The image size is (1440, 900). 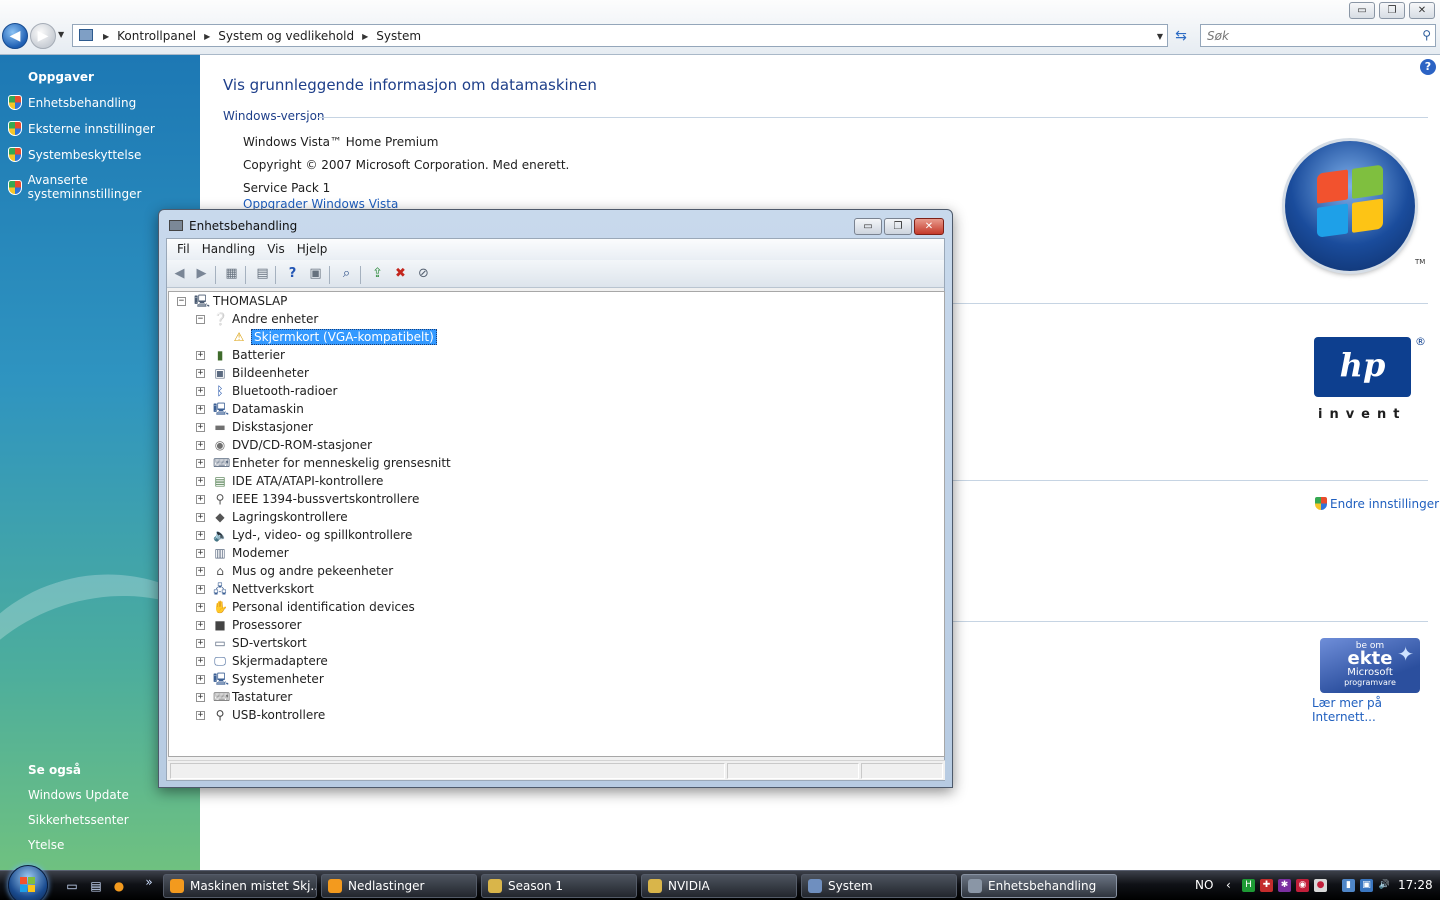 I want to click on tree-category-tastaturer: + ⌨ Tastaturer, so click(x=244, y=697).